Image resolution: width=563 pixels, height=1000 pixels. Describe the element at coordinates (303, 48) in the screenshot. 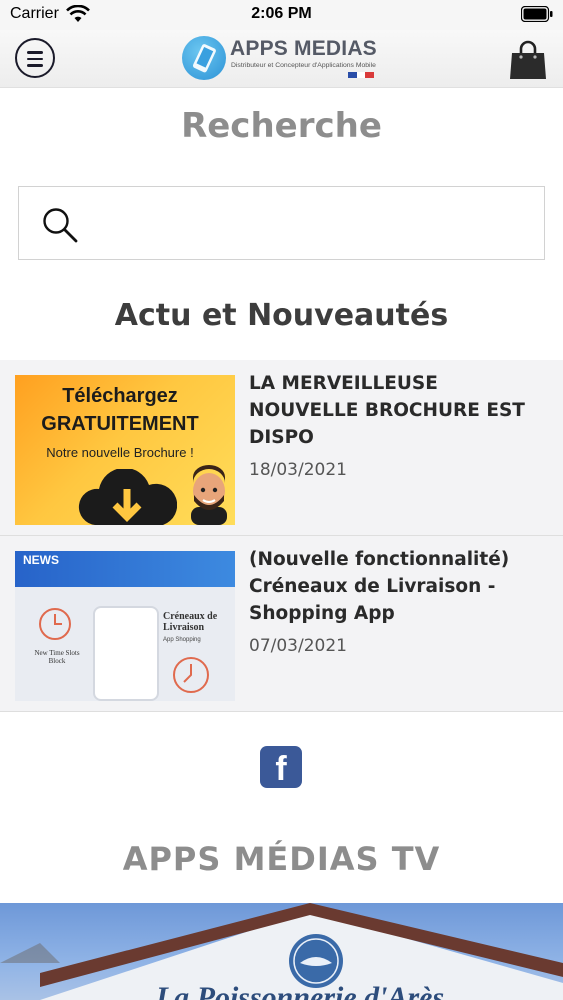

I see `logo-title: APPS MEDIAS` at that location.